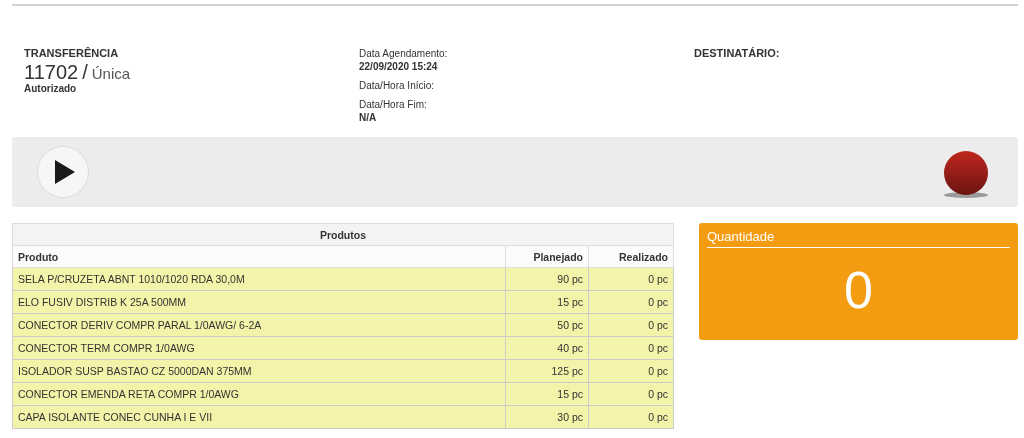 This screenshot has width=1024, height=438. I want to click on play-button, so click(63, 172).